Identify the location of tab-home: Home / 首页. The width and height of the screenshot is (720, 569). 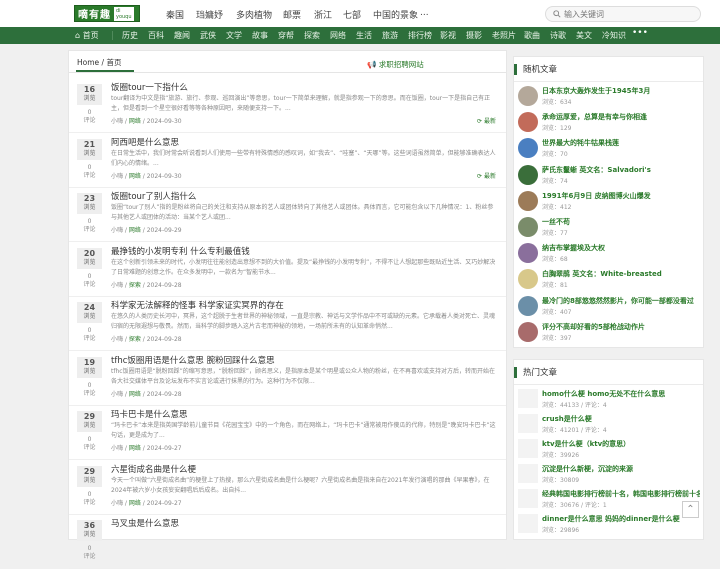
(99, 62).